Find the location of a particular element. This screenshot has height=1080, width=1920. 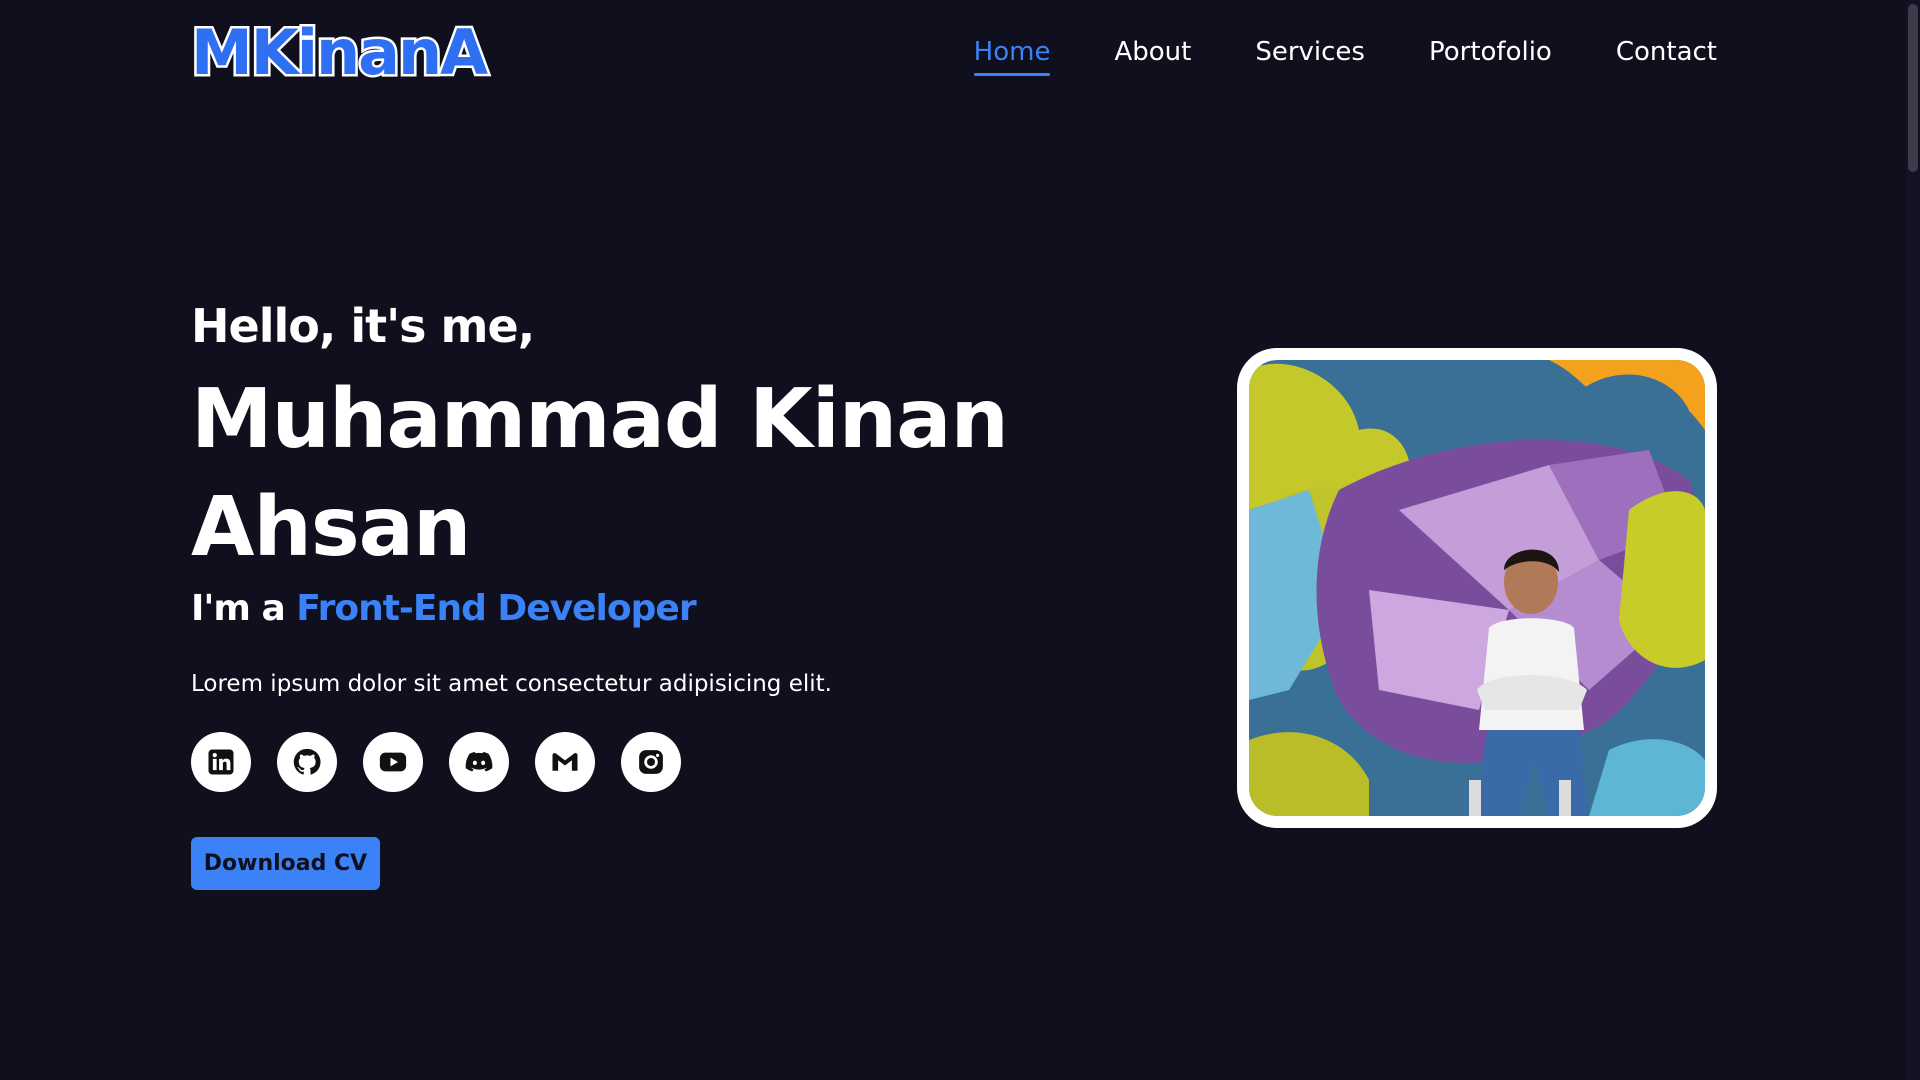

instagram-link is located at coordinates (651, 762).